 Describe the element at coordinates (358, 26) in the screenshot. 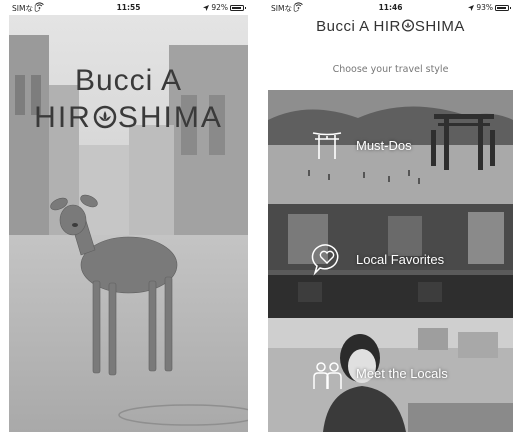

I see `app-title-text-1: Bucci A HIR` at that location.